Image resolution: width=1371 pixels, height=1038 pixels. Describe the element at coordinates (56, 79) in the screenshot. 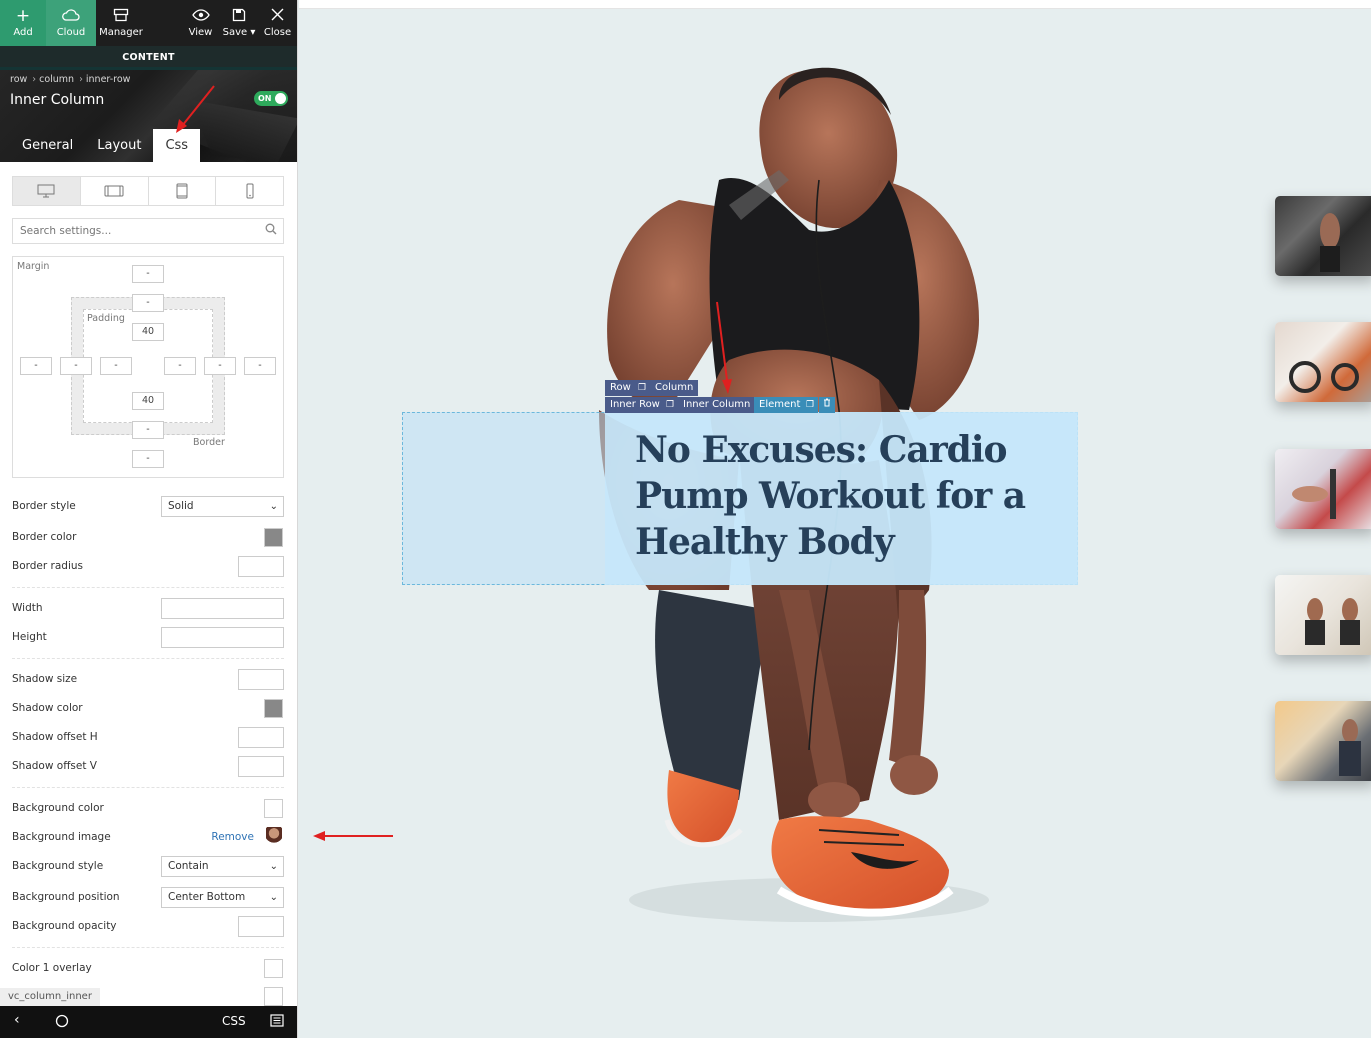

I see `breadcrumb-column: column` at that location.